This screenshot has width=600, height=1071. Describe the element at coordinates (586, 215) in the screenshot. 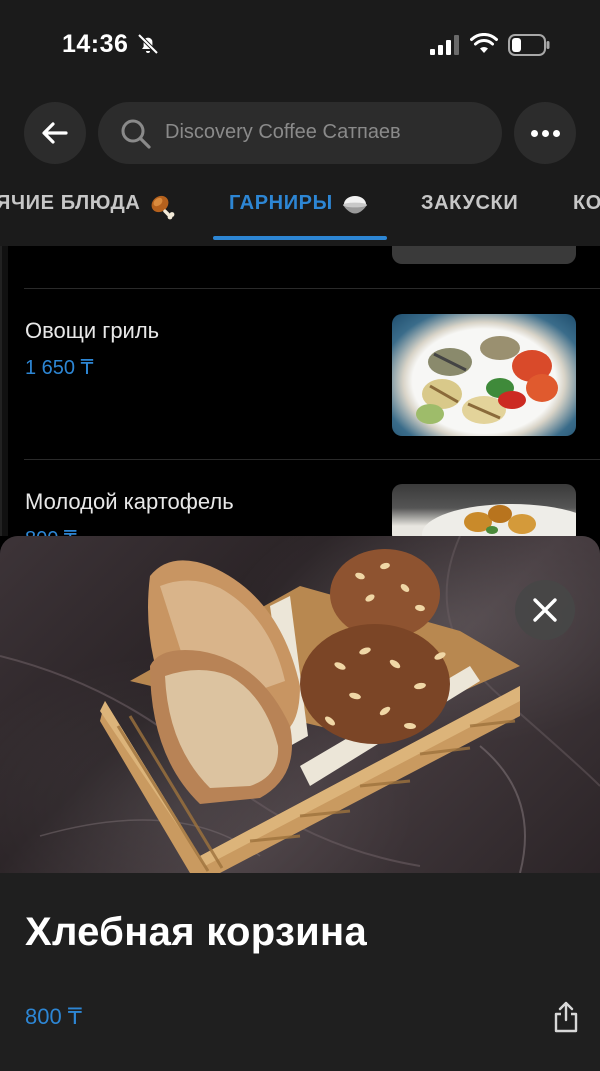

I see `tab-next: КО` at that location.